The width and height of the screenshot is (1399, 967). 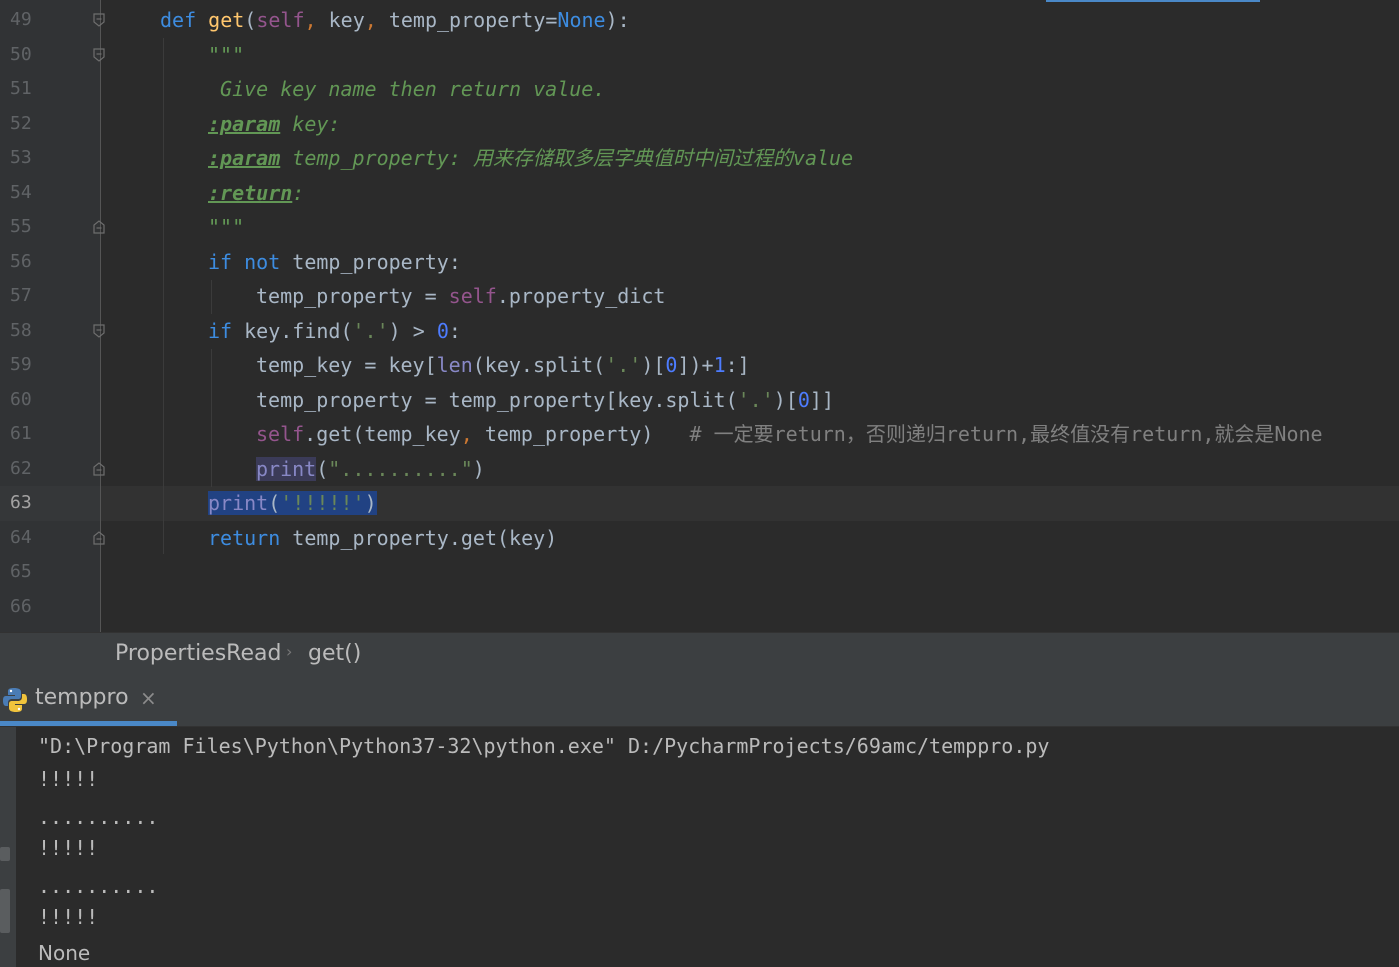 I want to click on line-number: 58, so click(x=21, y=330).